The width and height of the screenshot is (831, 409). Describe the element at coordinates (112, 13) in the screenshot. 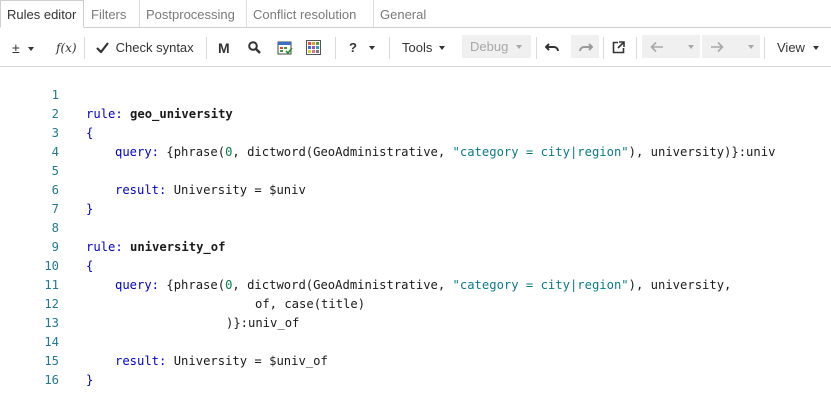

I see `tab-filters: Filters` at that location.